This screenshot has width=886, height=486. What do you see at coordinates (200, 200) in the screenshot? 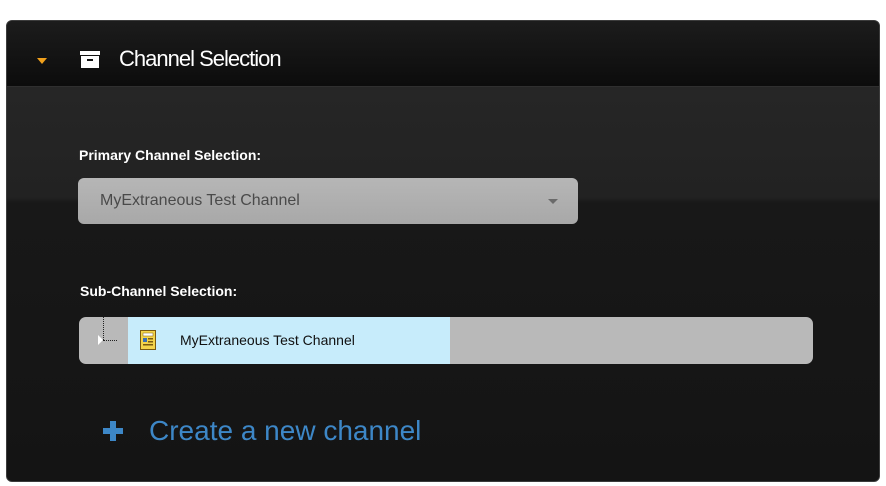
I see `primary-channel-value: MyExtraneous Test Channel` at bounding box center [200, 200].